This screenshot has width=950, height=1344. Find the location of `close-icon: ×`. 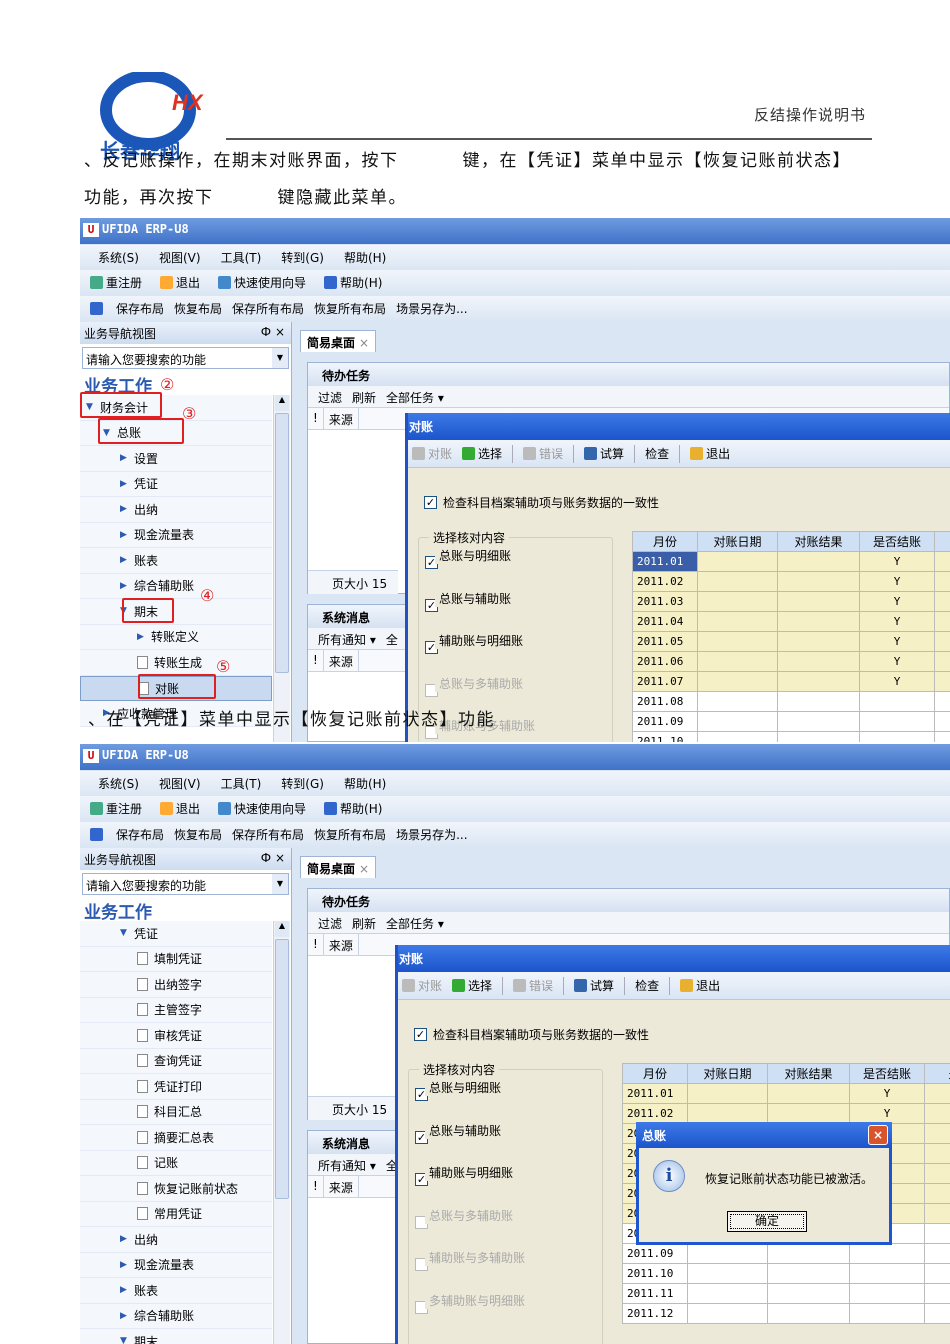

close-icon: × is located at coordinates (878, 1135).